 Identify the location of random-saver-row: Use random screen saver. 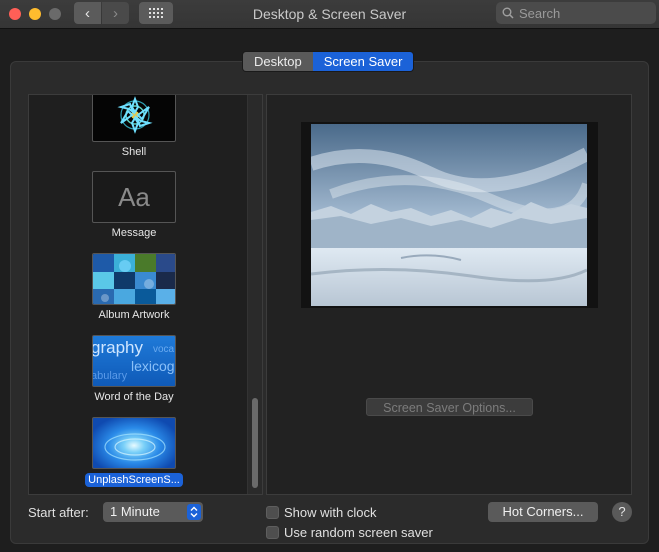
(349, 532).